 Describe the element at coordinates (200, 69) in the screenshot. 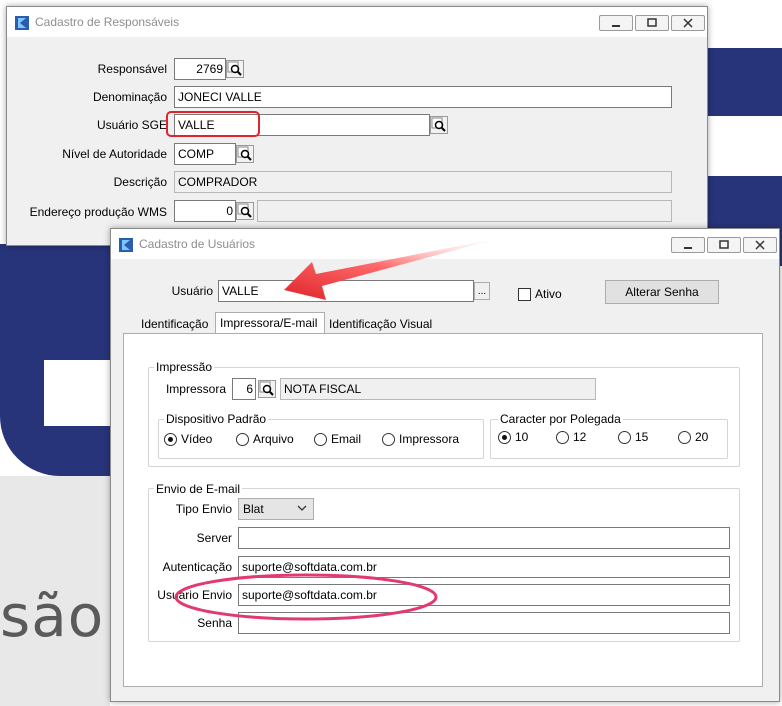

I see `responsavel-input: 2769` at that location.